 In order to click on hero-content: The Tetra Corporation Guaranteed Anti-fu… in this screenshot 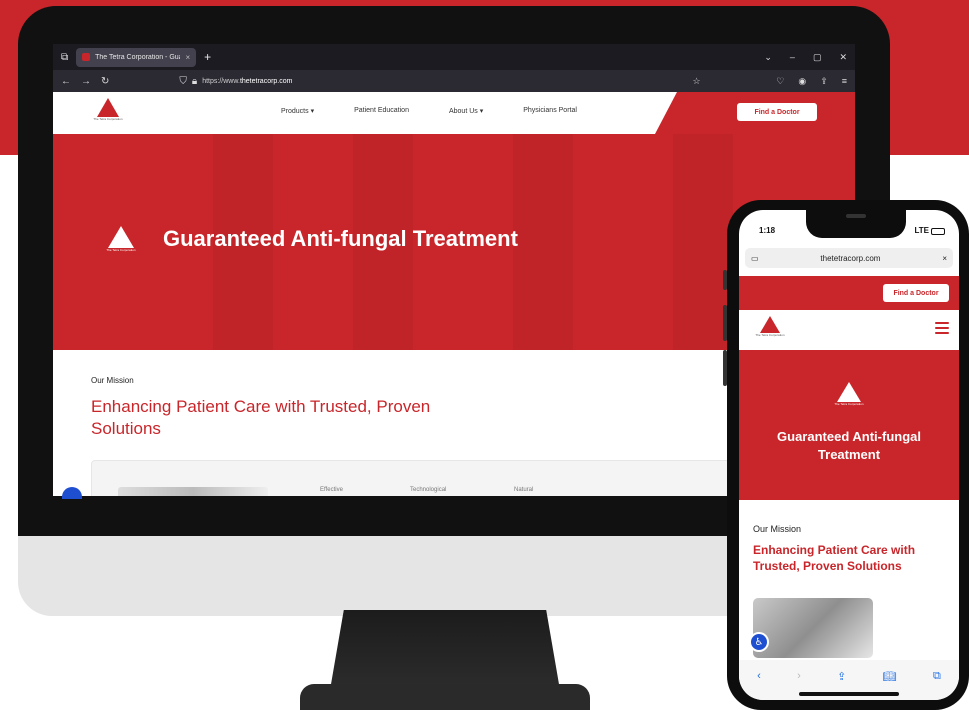, I will do `click(309, 239)`.